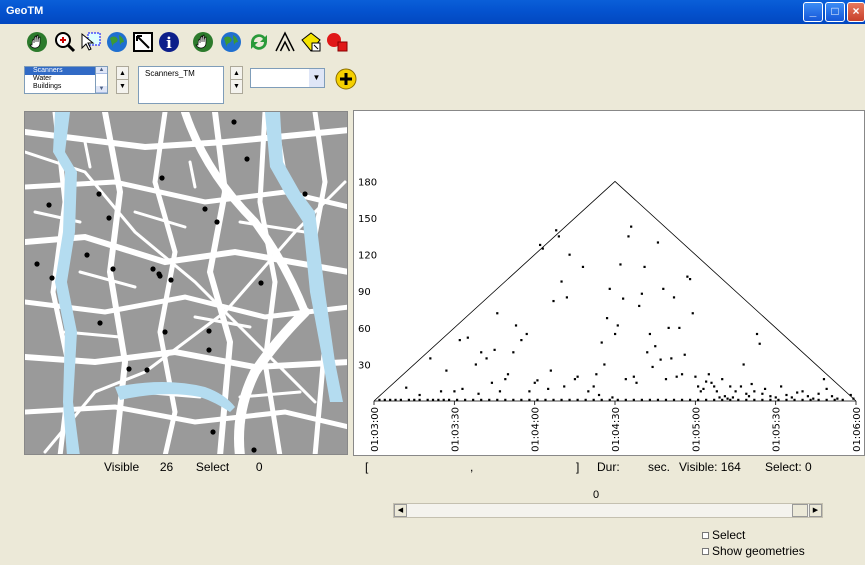 Image resolution: width=865 pixels, height=565 pixels. What do you see at coordinates (101, 70) in the screenshot?
I see `scroll-up-icon: ▲` at bounding box center [101, 70].